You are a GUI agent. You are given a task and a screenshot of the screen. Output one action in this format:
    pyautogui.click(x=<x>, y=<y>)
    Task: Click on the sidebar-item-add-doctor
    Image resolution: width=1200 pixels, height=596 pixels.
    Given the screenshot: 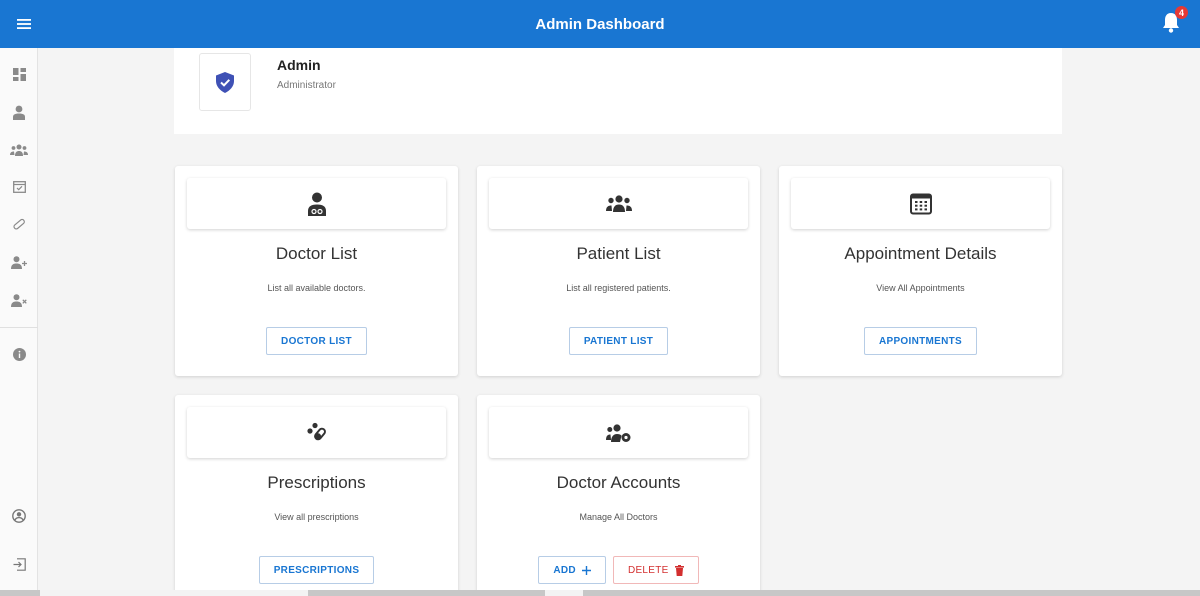 What is the action you would take?
    pyautogui.click(x=19, y=262)
    